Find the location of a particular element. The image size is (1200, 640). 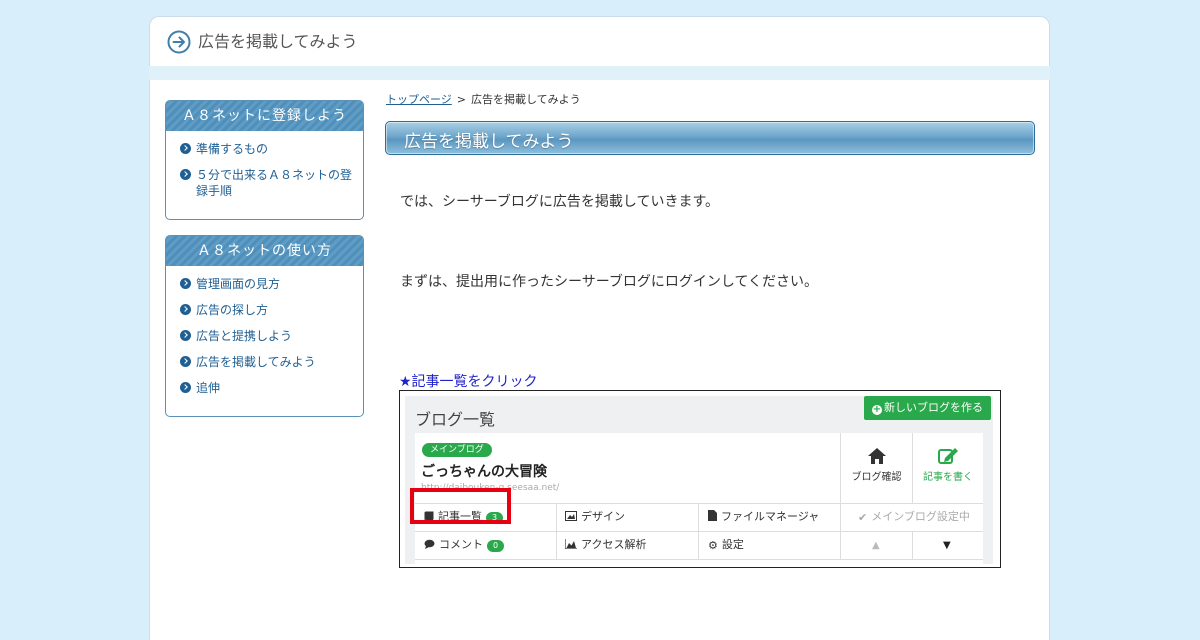

blog-name: ごっちゃんの大冒険 is located at coordinates (484, 472).